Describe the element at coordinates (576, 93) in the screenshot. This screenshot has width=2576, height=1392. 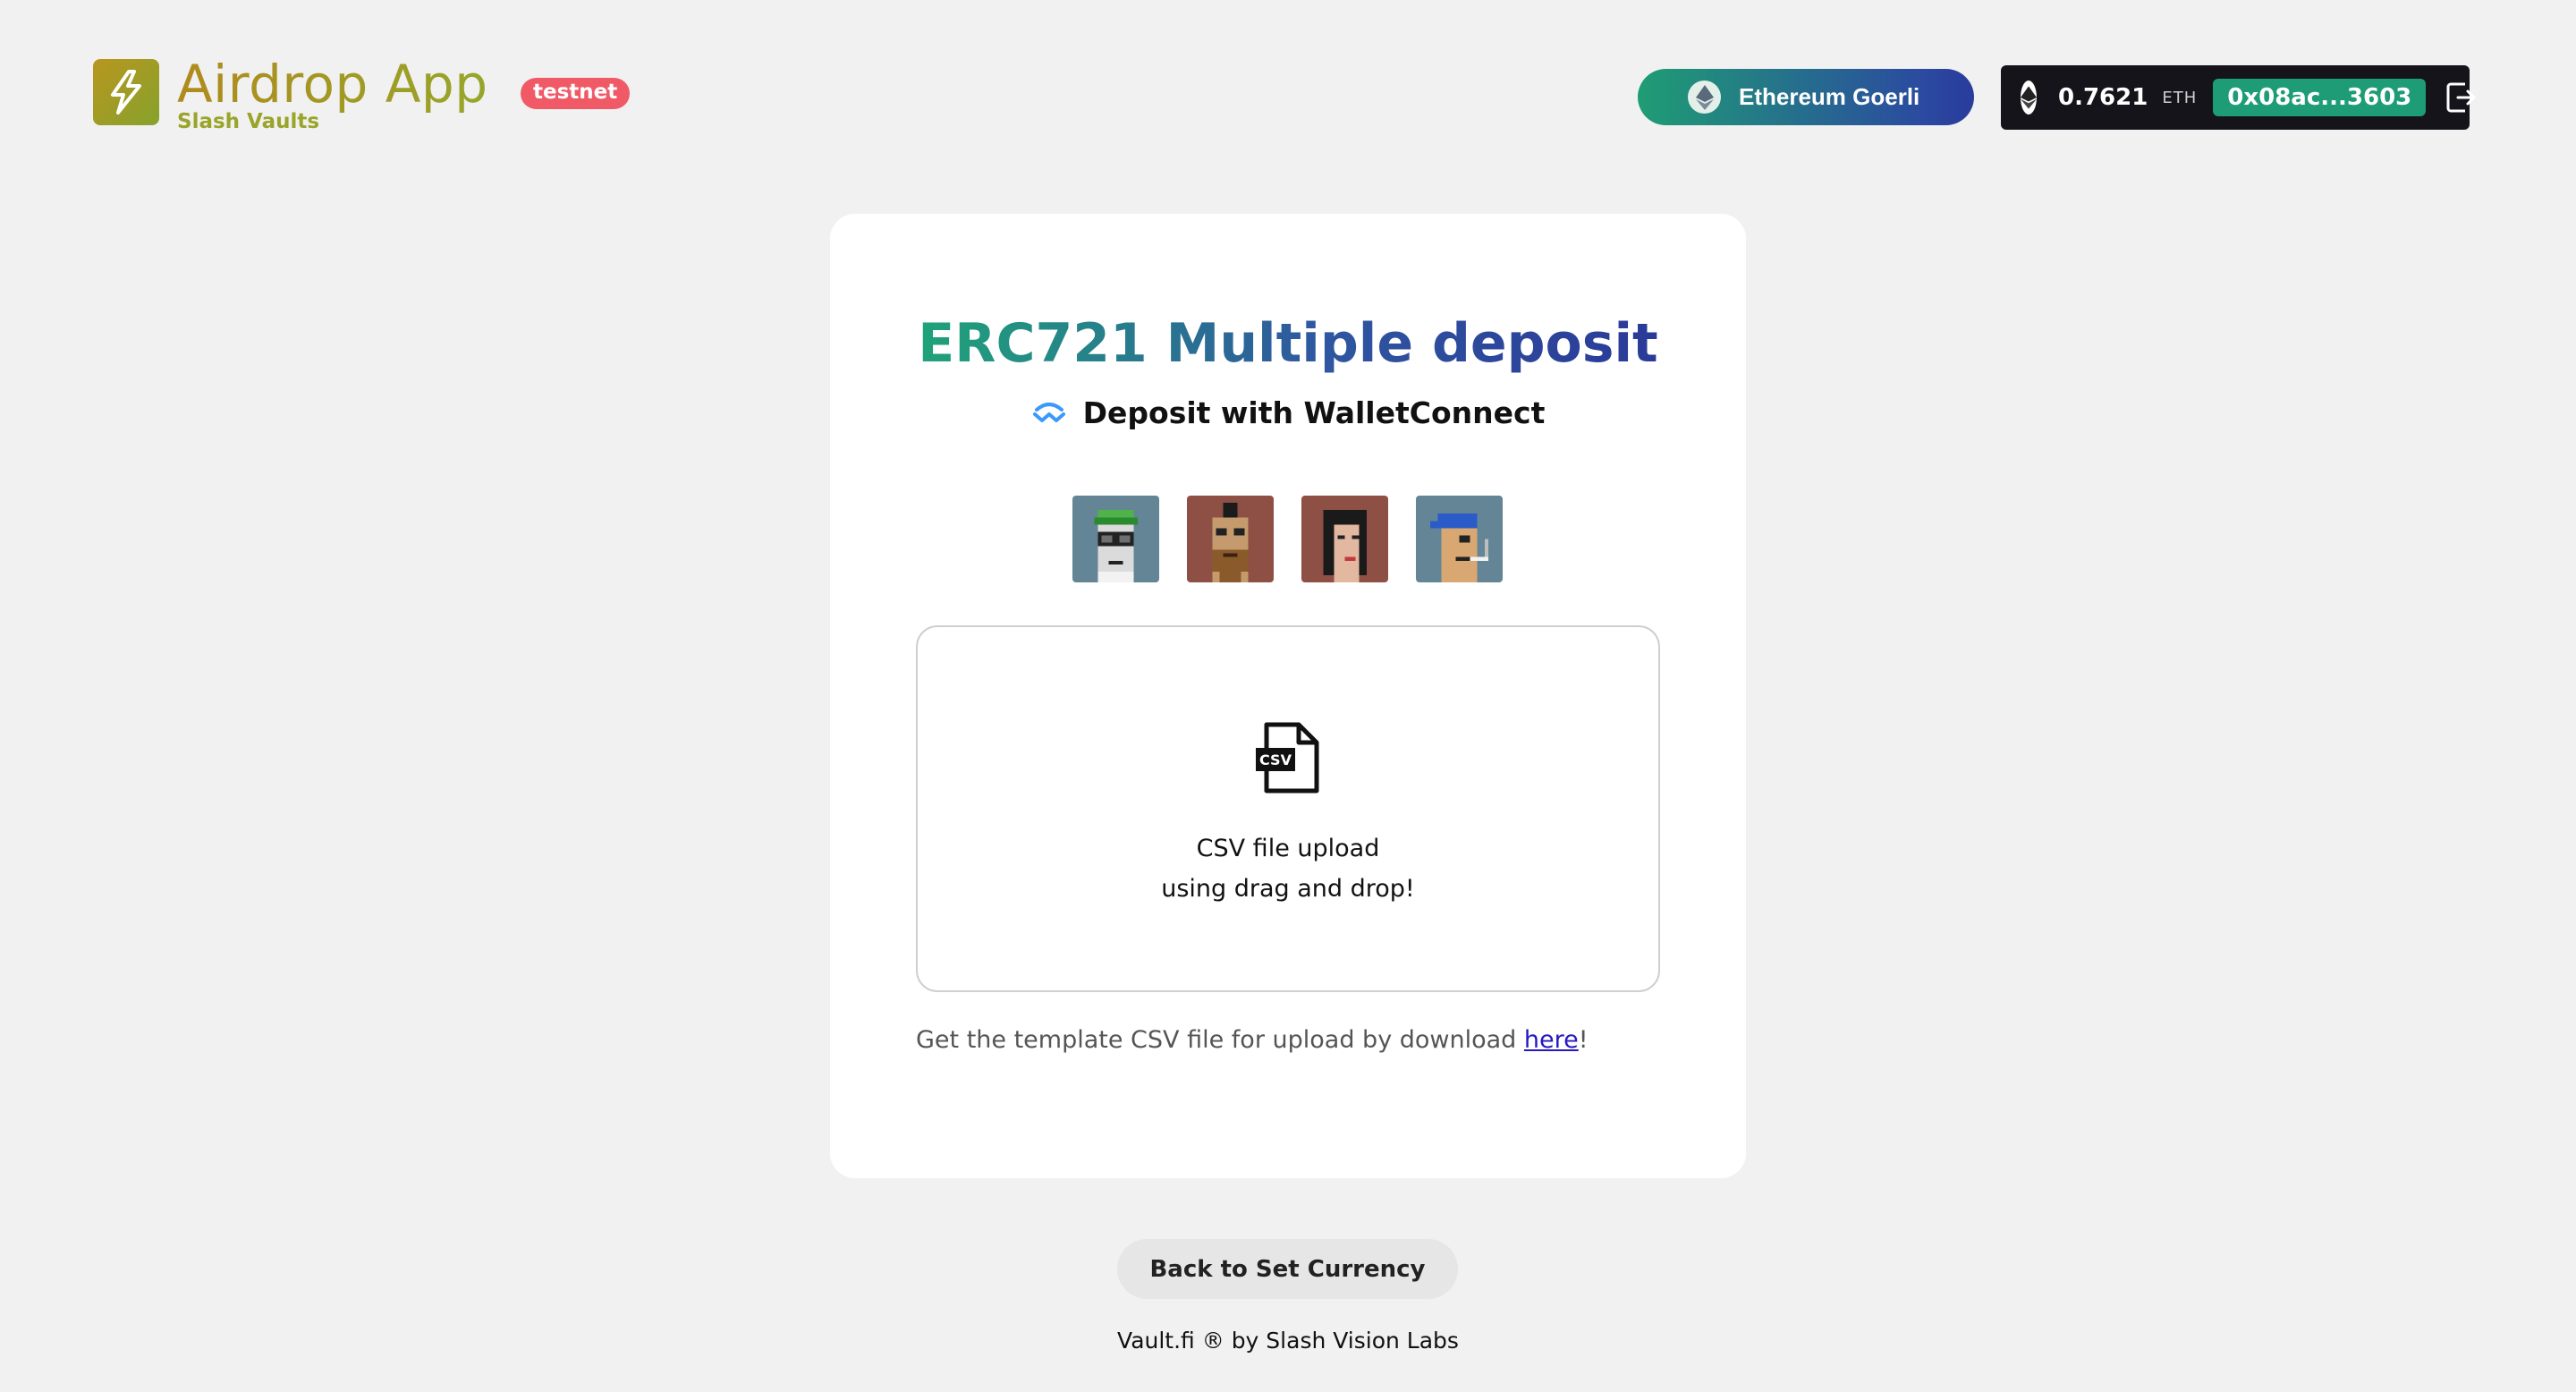
I see `testnet-badge: testnet` at that location.